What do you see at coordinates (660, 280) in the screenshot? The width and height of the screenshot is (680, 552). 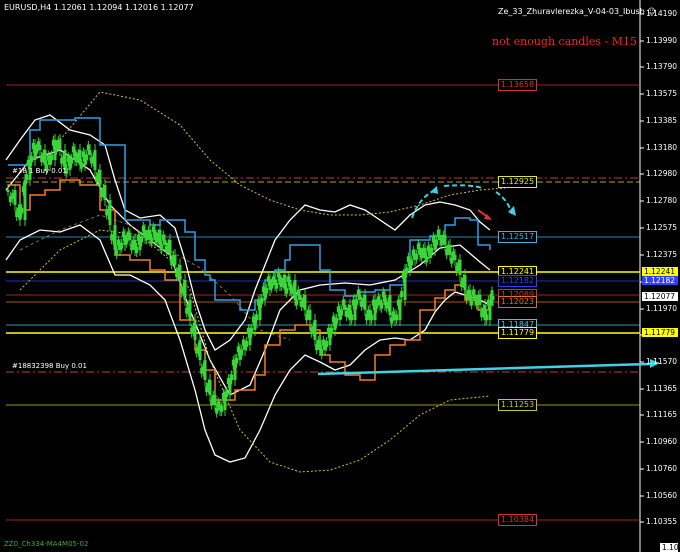 I see `level-112182-axis-tag: 1.12182` at bounding box center [660, 280].